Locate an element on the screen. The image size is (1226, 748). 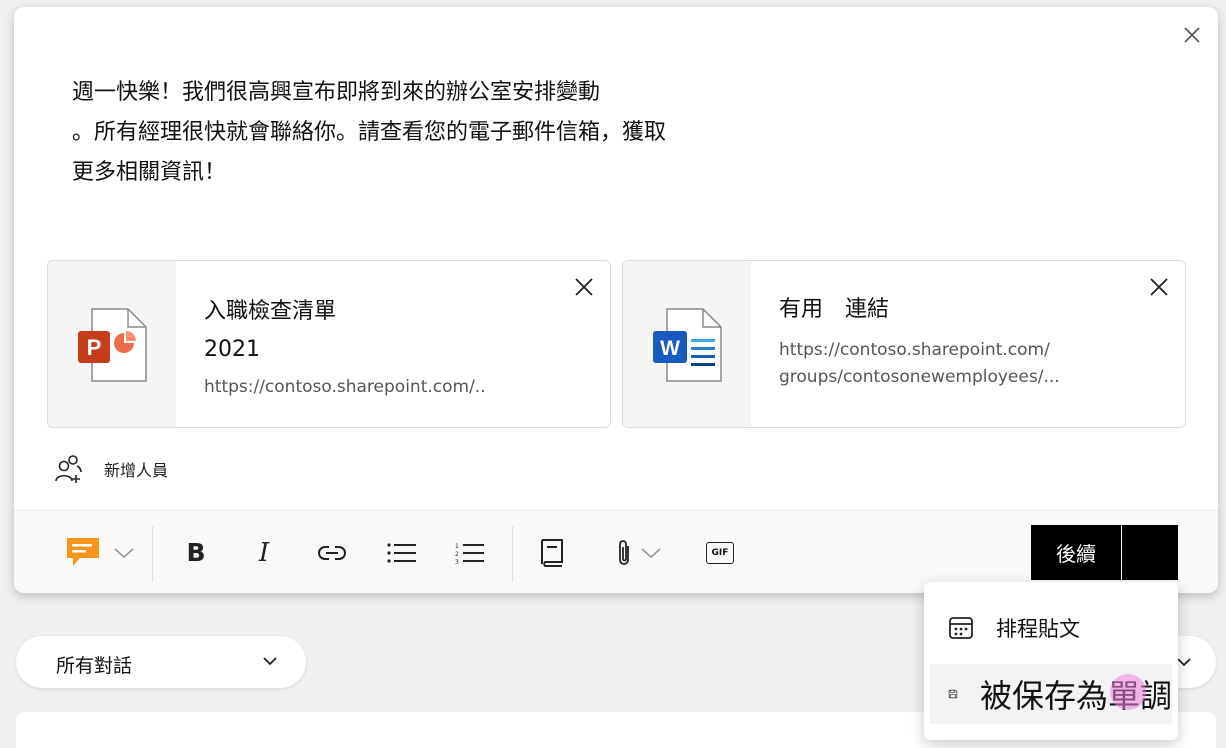
message-type-icon is located at coordinates (83, 551).